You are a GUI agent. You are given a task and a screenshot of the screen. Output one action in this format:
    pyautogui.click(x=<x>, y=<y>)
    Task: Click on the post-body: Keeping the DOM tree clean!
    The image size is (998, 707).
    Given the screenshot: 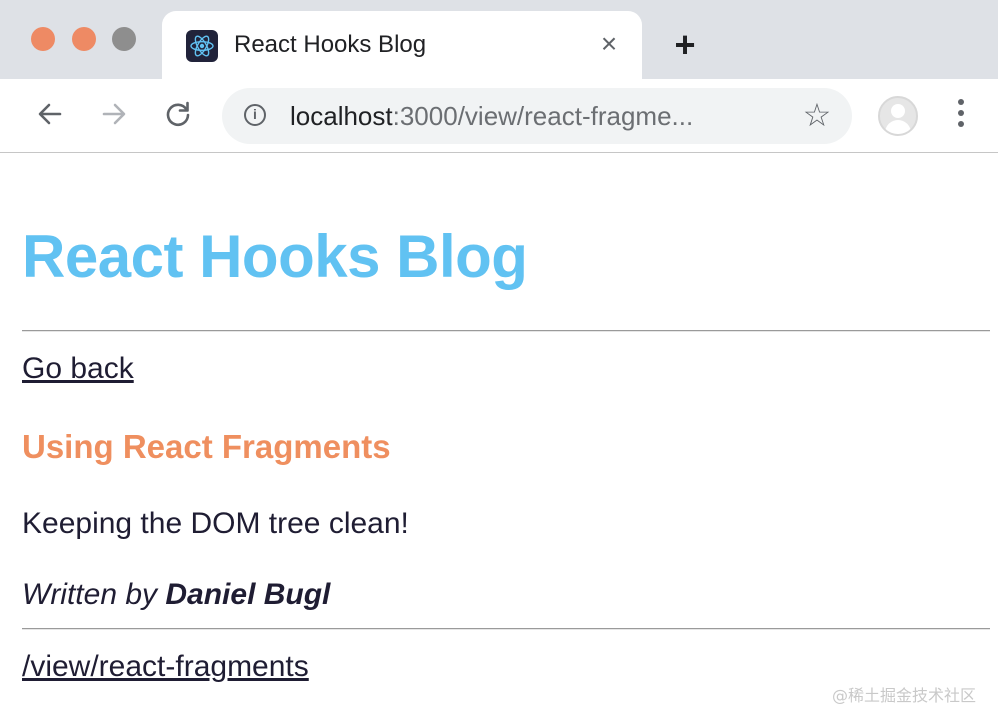 What is the action you would take?
    pyautogui.click(x=215, y=523)
    